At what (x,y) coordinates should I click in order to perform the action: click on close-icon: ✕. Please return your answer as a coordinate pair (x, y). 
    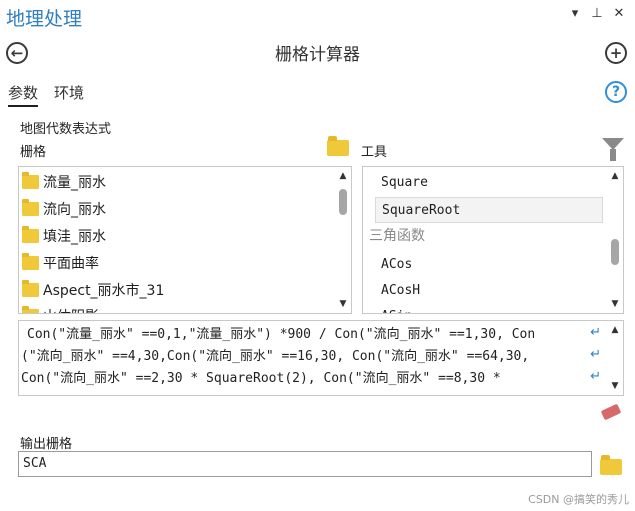
    Looking at the image, I should click on (619, 13).